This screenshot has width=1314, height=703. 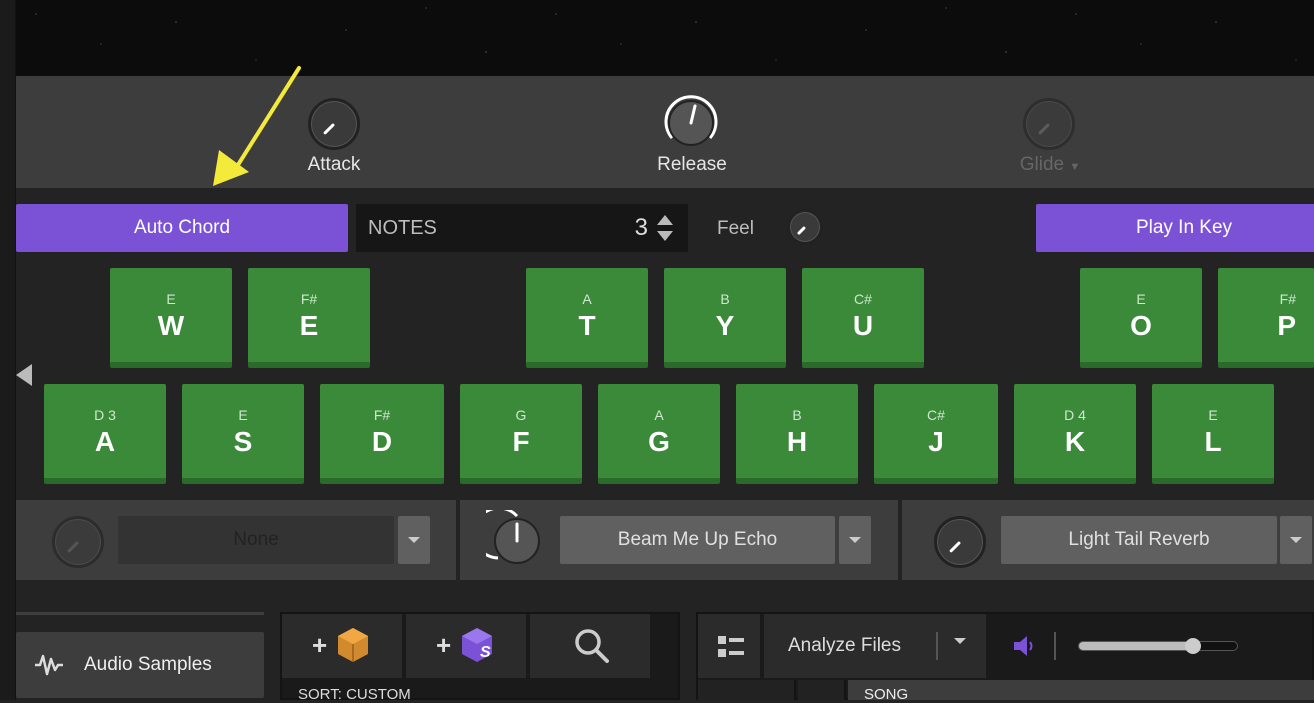 What do you see at coordinates (1136, 646) in the screenshot?
I see `volume-slider-fill` at bounding box center [1136, 646].